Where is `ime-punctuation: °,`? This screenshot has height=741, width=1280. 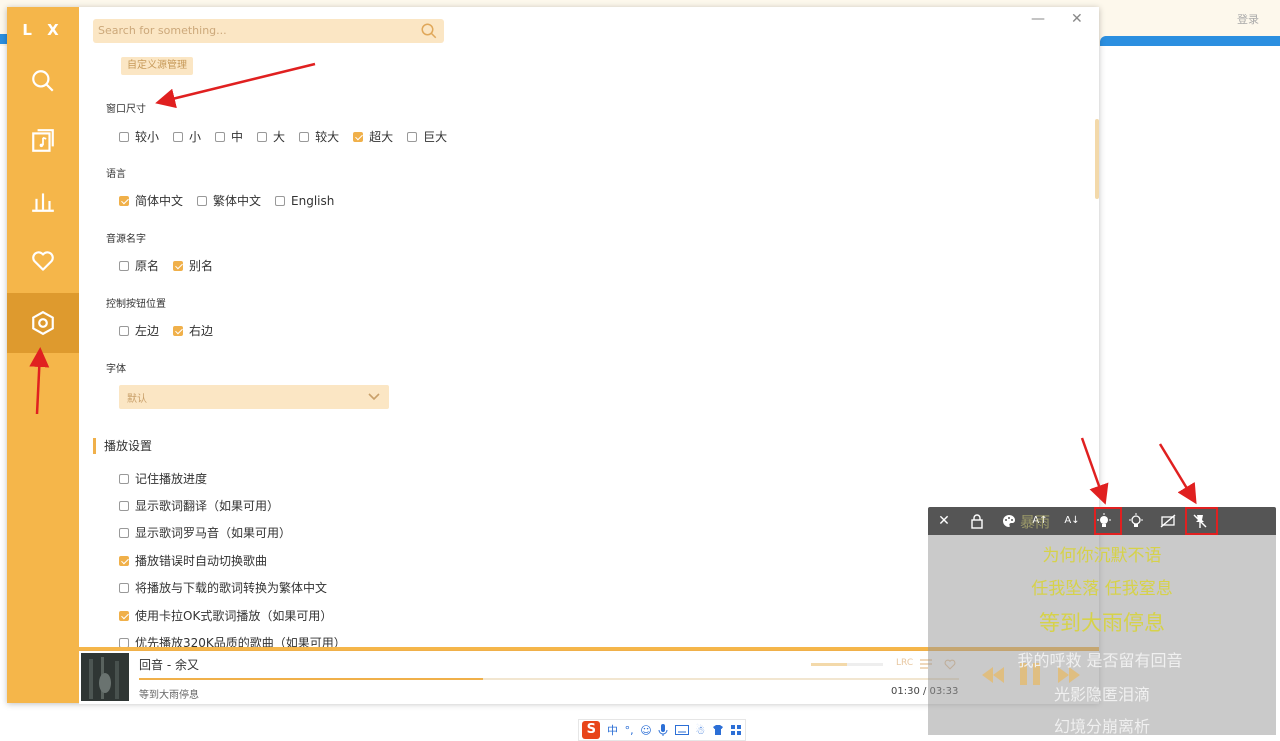 ime-punctuation: °, is located at coordinates (629, 730).